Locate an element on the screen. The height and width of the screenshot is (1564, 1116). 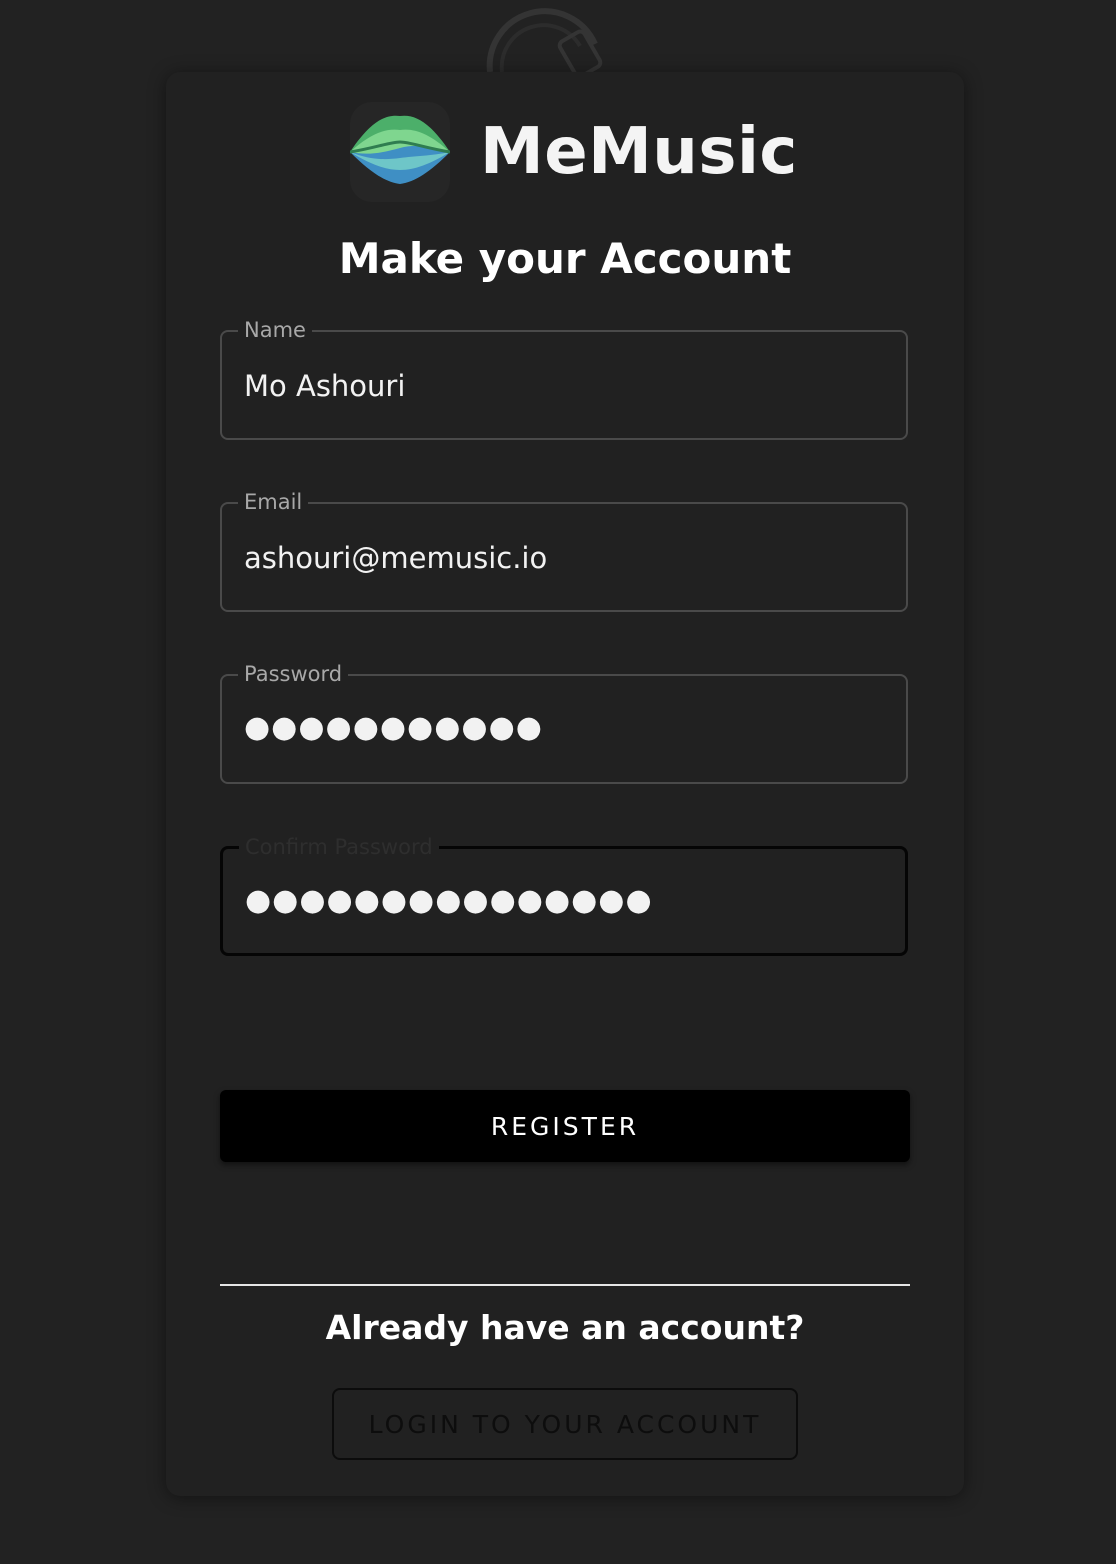
register-button: REGISTER is located at coordinates (565, 1126).